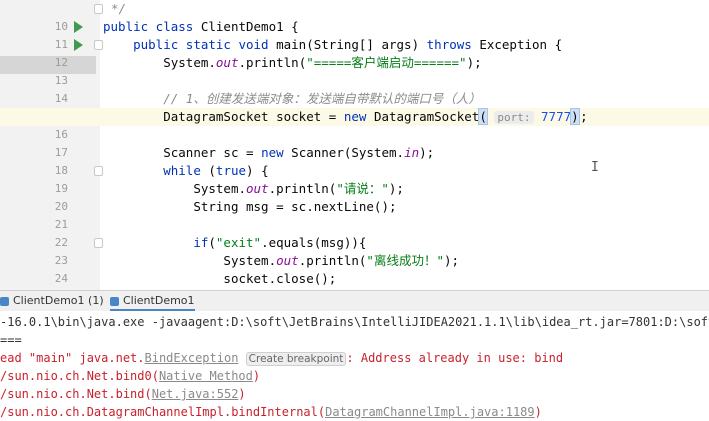 The width and height of the screenshot is (709, 421). What do you see at coordinates (595, 167) in the screenshot?
I see `mouse-ibeam-icon: I` at bounding box center [595, 167].